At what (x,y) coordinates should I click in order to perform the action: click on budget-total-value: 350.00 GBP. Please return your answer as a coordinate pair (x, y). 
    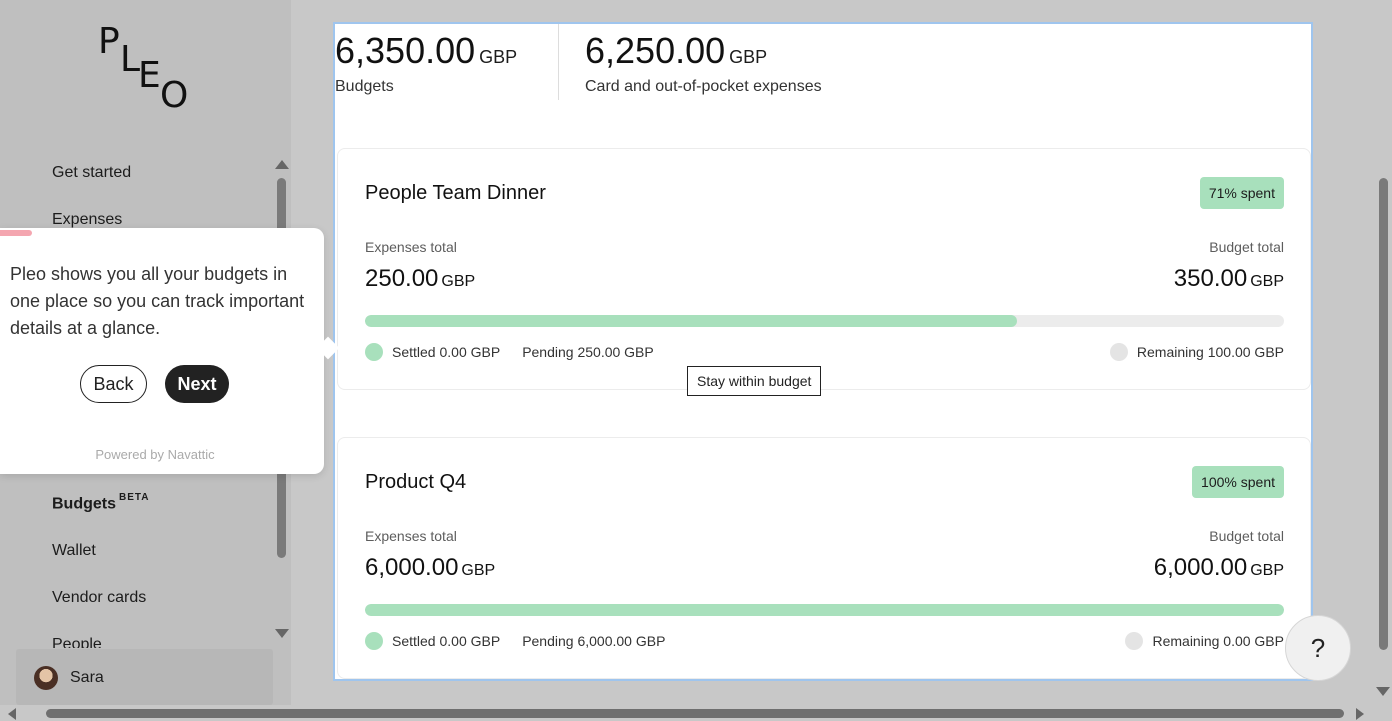
    Looking at the image, I should click on (1229, 279).